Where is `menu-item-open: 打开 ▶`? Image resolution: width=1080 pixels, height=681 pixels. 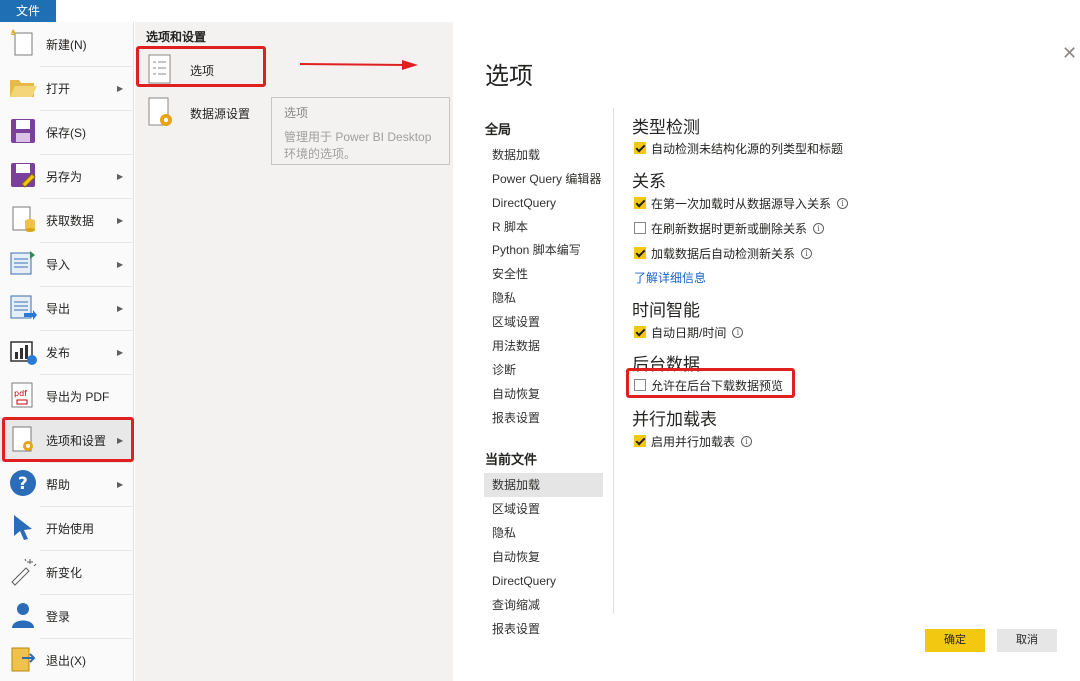 menu-item-open: 打开 ▶ is located at coordinates (67, 88).